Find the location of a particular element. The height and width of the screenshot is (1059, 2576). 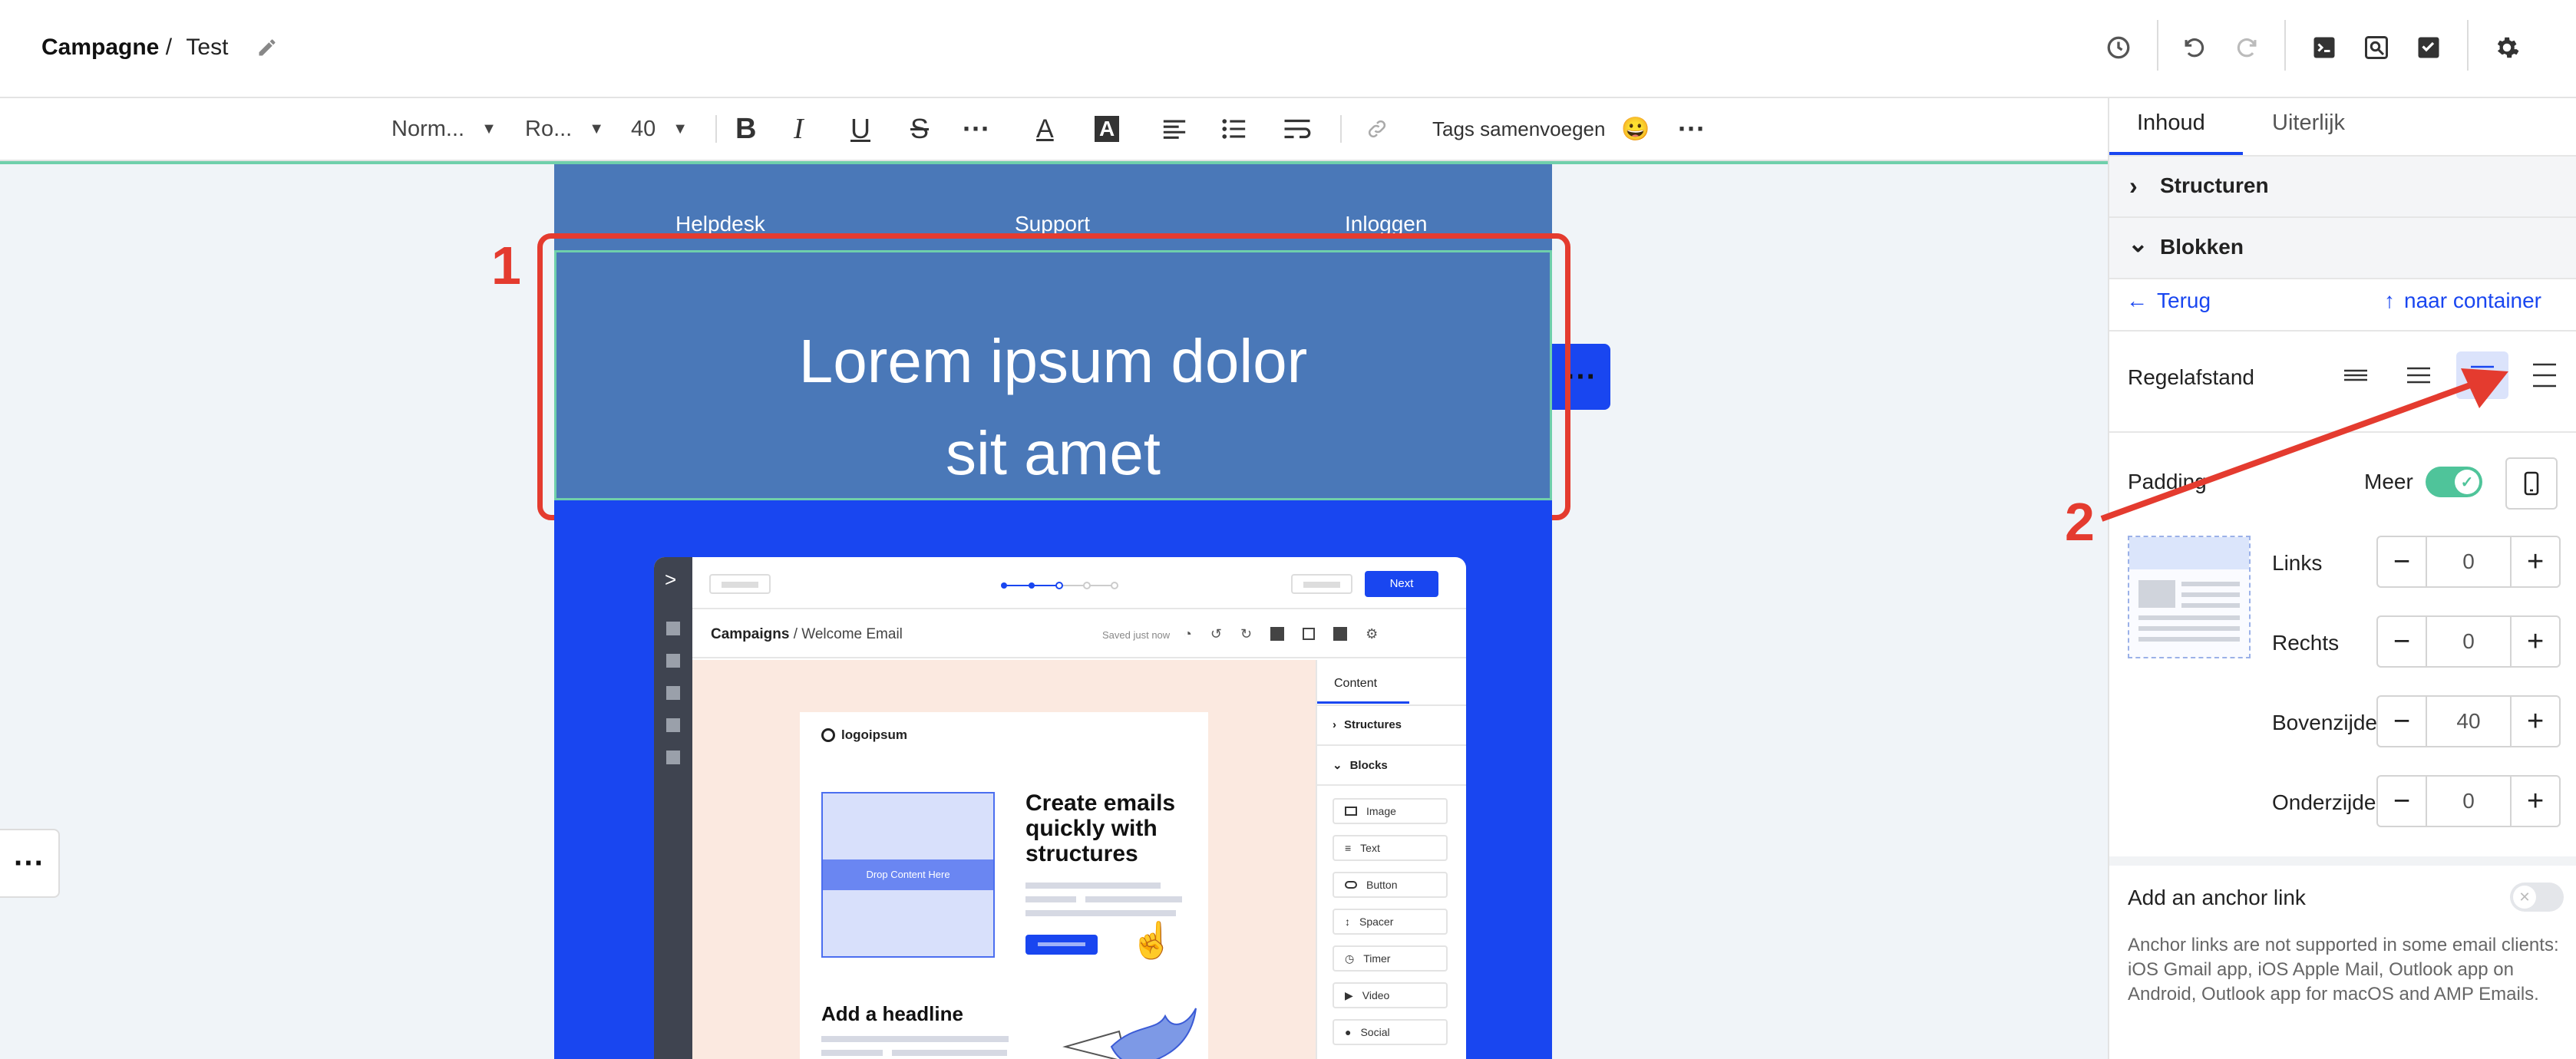

mini-drop-label: Drop Content Here is located at coordinates (908, 874).